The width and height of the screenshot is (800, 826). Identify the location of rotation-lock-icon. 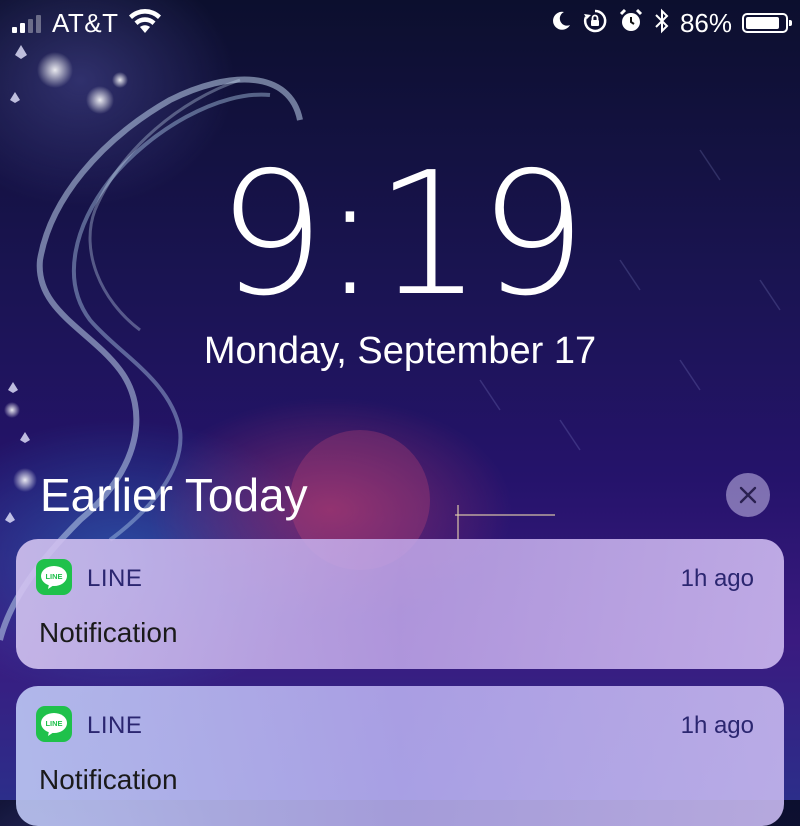
(595, 23).